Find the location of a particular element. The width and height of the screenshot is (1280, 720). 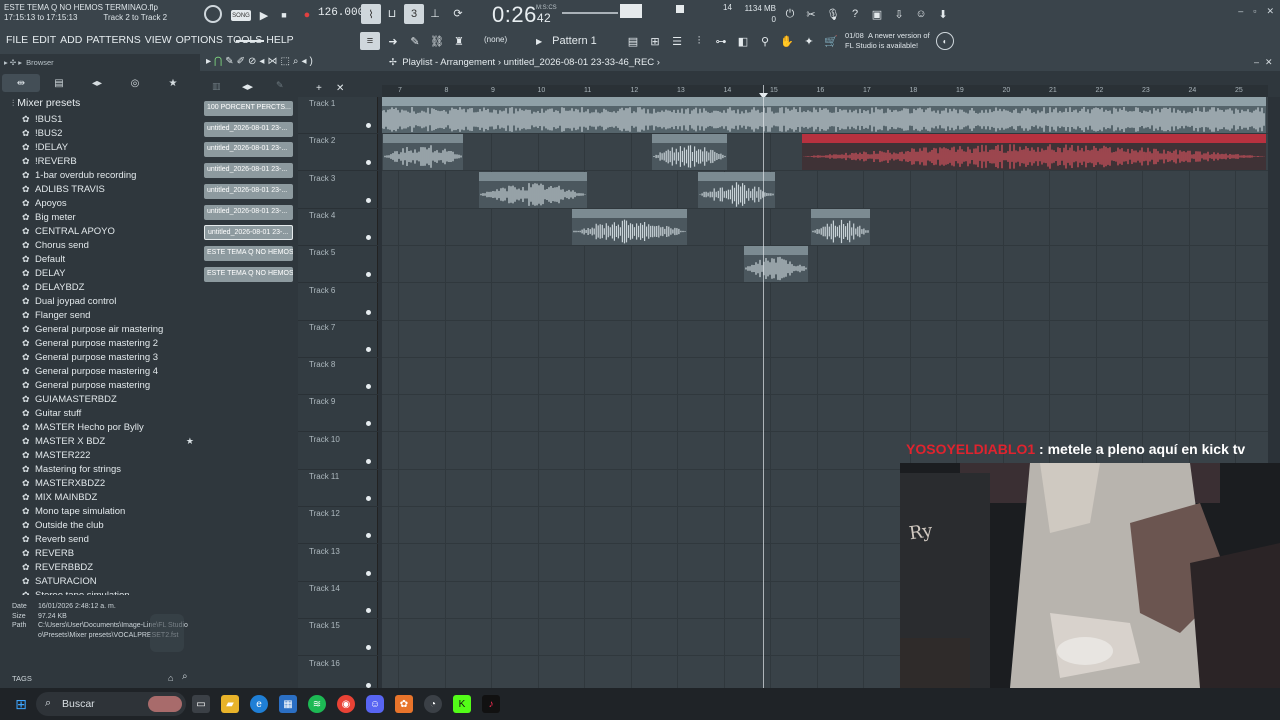

track-header: Track 4 is located at coordinates (338, 227).